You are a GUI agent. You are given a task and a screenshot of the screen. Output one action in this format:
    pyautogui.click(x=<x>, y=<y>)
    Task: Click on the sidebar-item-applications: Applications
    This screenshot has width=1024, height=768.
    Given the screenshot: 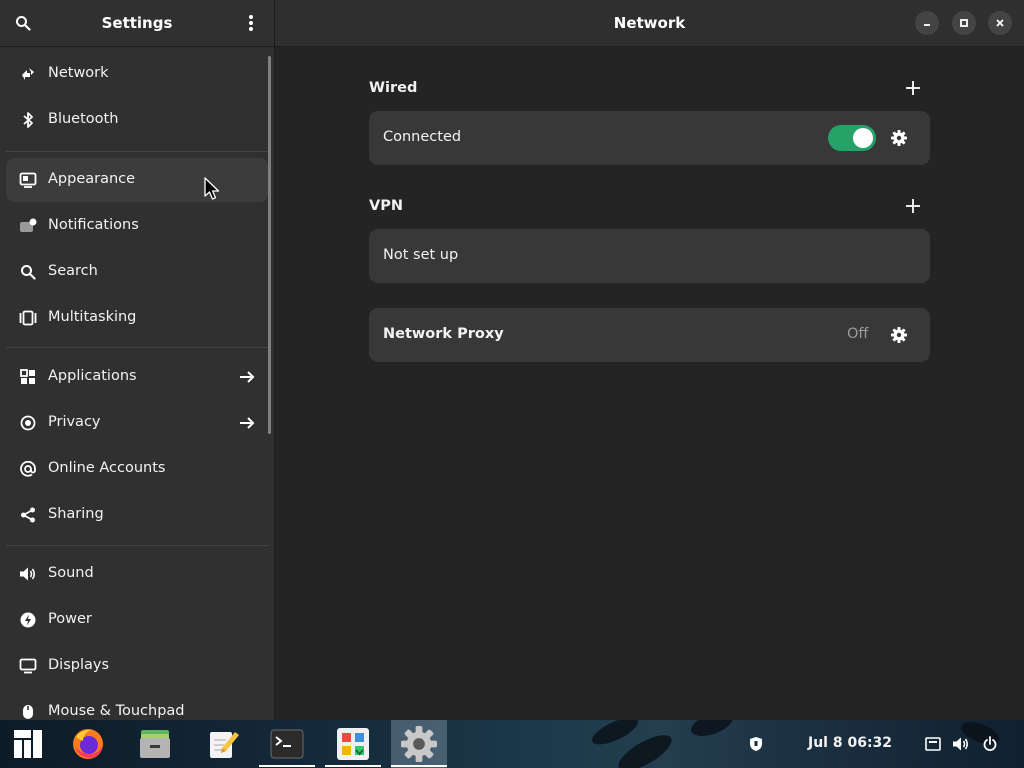 What is the action you would take?
    pyautogui.click(x=137, y=377)
    